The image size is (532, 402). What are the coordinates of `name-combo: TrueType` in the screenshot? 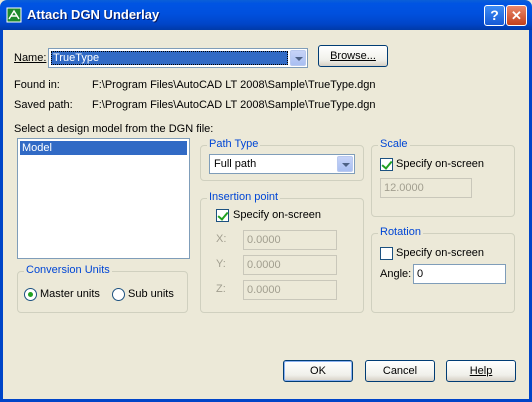 It's located at (178, 58).